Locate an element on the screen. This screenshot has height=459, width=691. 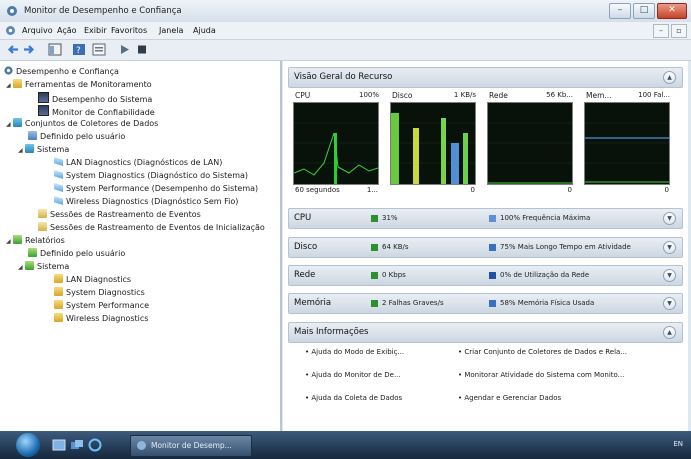
cpu-usage-swatch is located at coordinates (374, 218).